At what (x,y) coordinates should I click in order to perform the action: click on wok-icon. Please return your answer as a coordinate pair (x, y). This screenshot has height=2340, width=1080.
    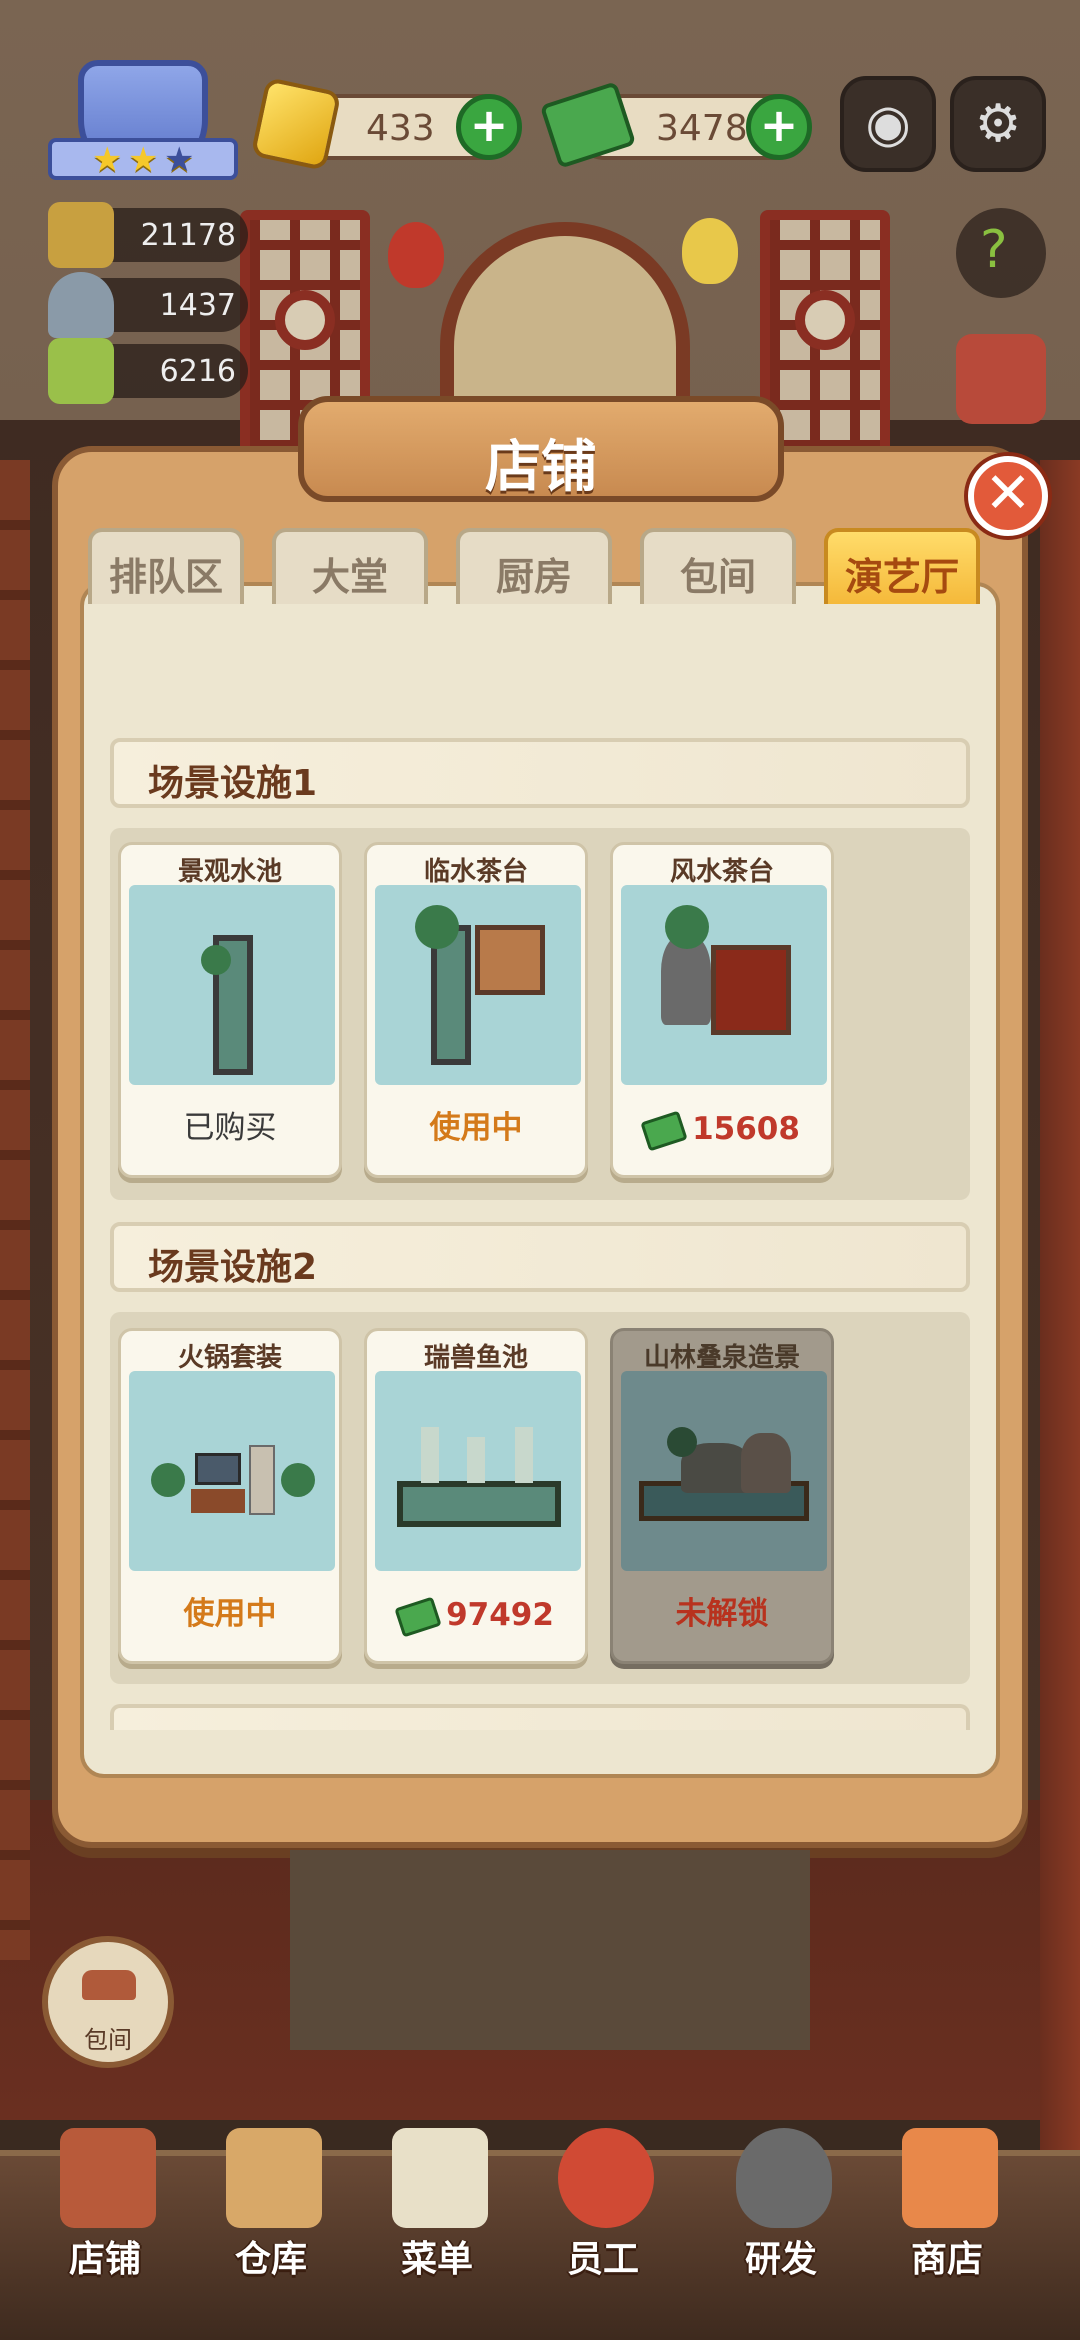
    Looking at the image, I should click on (784, 2178).